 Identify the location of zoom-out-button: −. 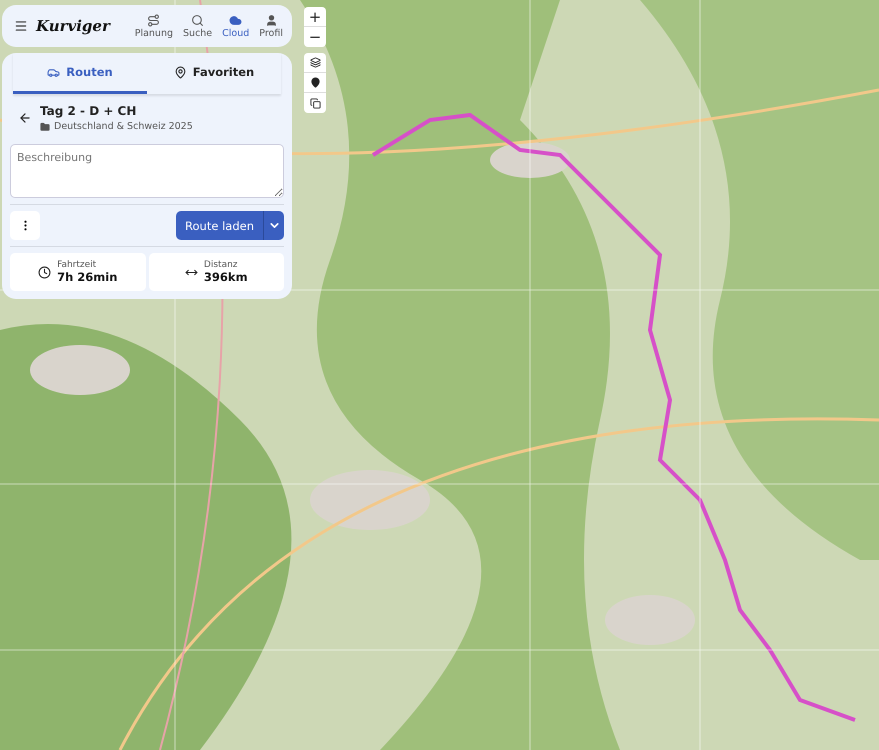
(315, 37).